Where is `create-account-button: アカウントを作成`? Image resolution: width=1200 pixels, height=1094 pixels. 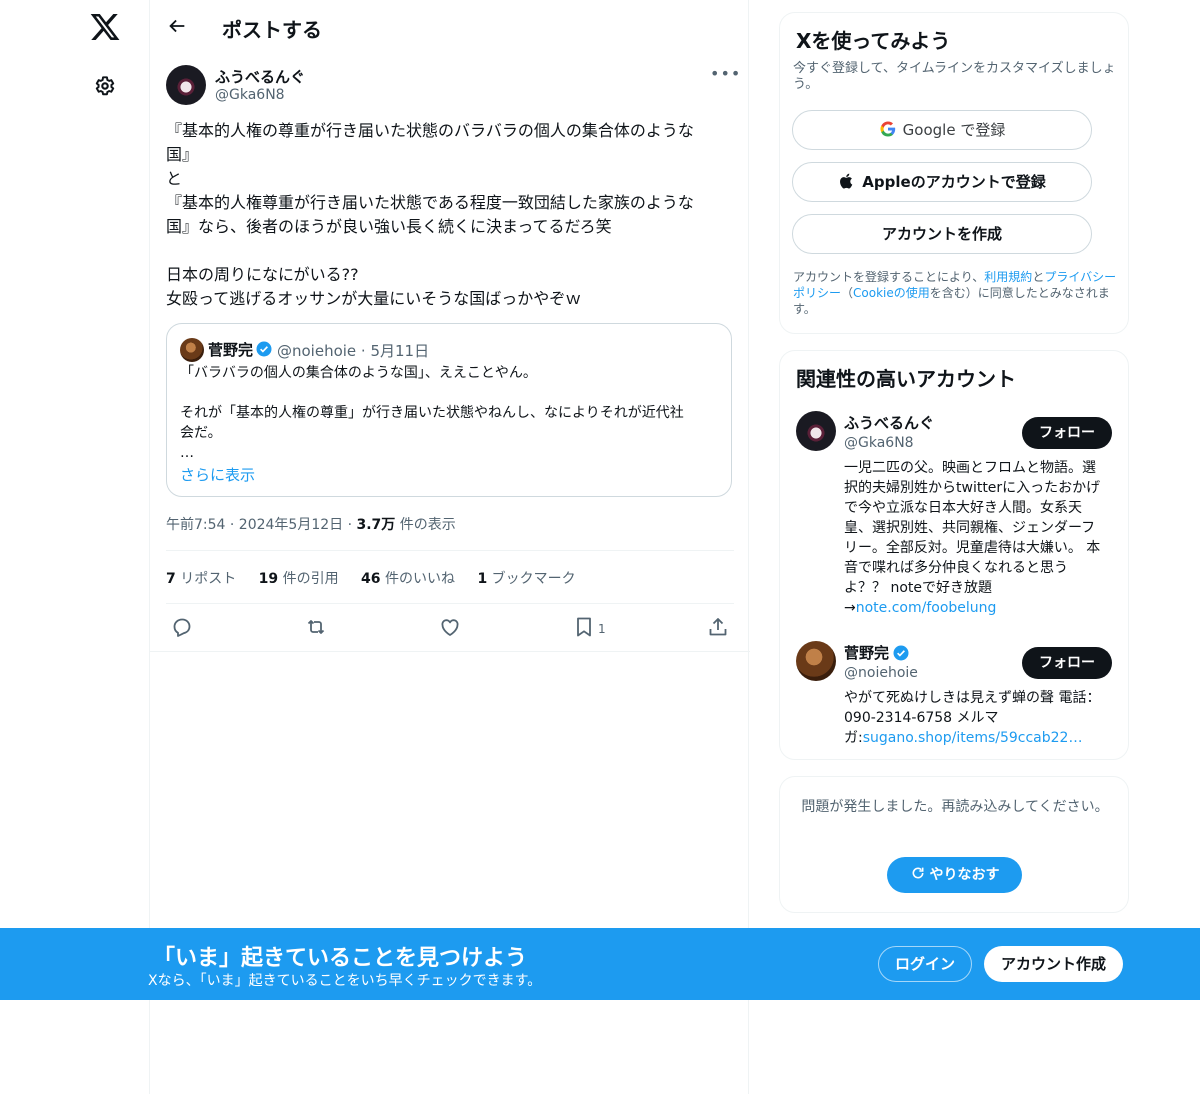
create-account-button: アカウントを作成 is located at coordinates (942, 234).